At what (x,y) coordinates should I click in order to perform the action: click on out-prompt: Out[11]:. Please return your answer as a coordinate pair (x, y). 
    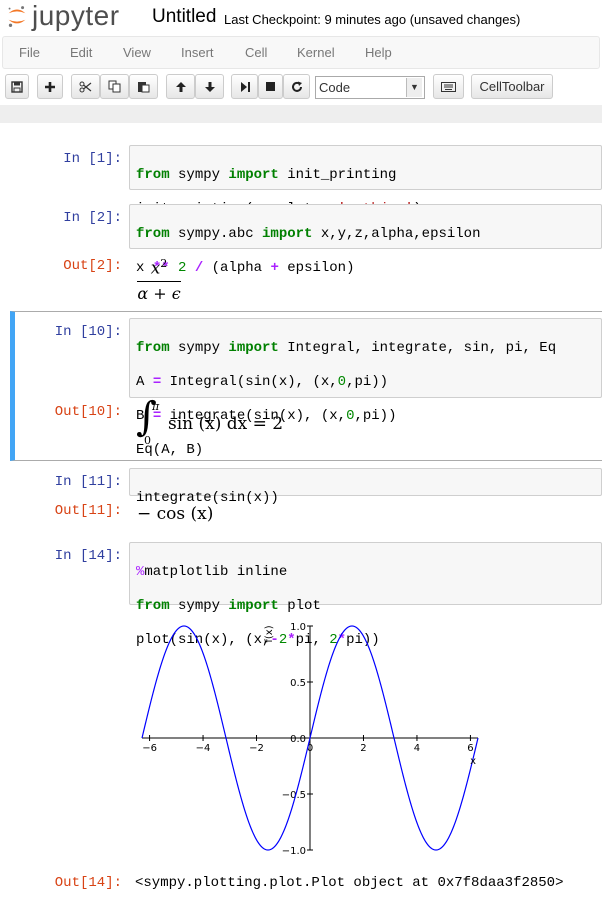
    Looking at the image, I should click on (88, 511).